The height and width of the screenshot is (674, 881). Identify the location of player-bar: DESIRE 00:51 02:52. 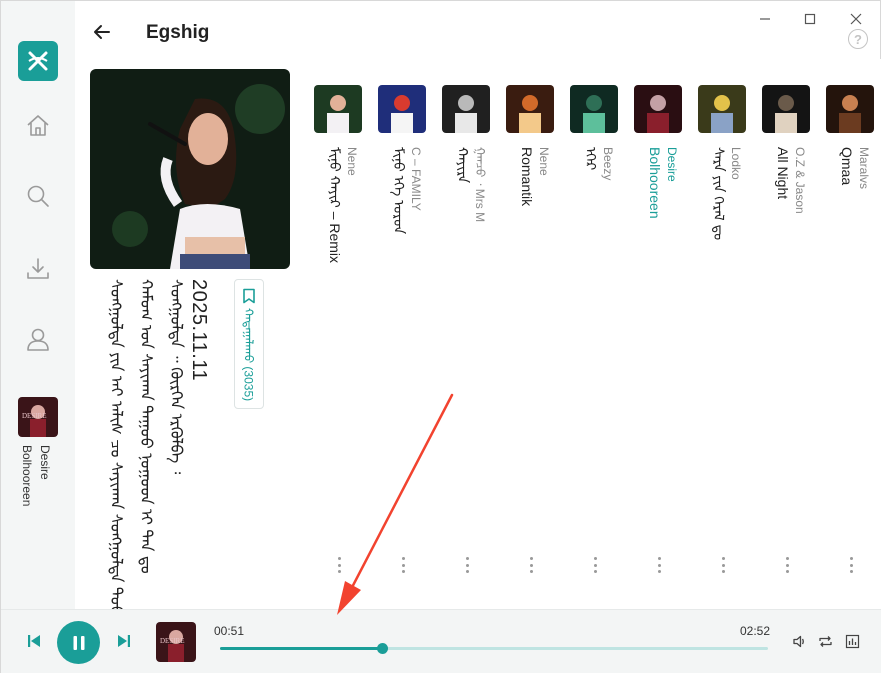
(441, 641).